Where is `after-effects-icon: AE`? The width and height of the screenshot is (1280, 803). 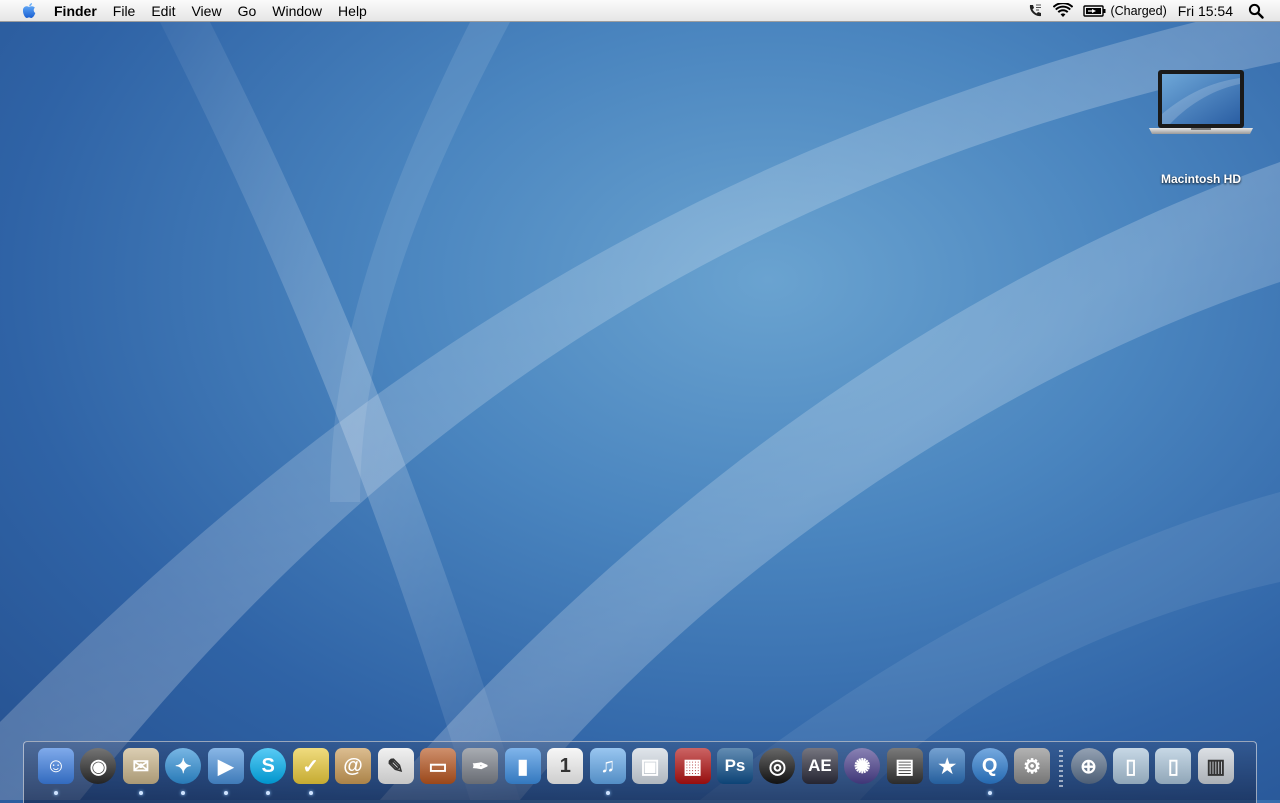
after-effects-icon: AE is located at coordinates (819, 766).